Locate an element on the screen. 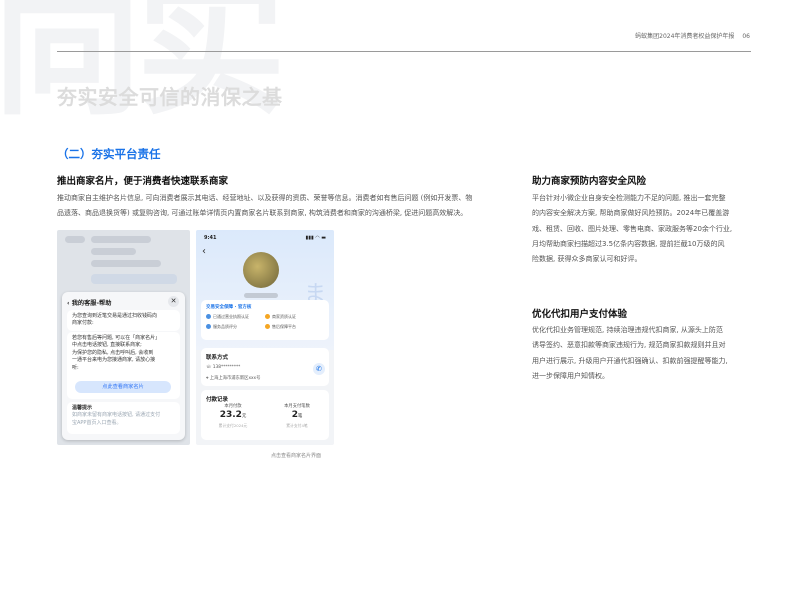 This screenshot has height=596, width=808. paragraph-line: 险数据, 获得众多商家认可和好评。 is located at coordinates (587, 259).